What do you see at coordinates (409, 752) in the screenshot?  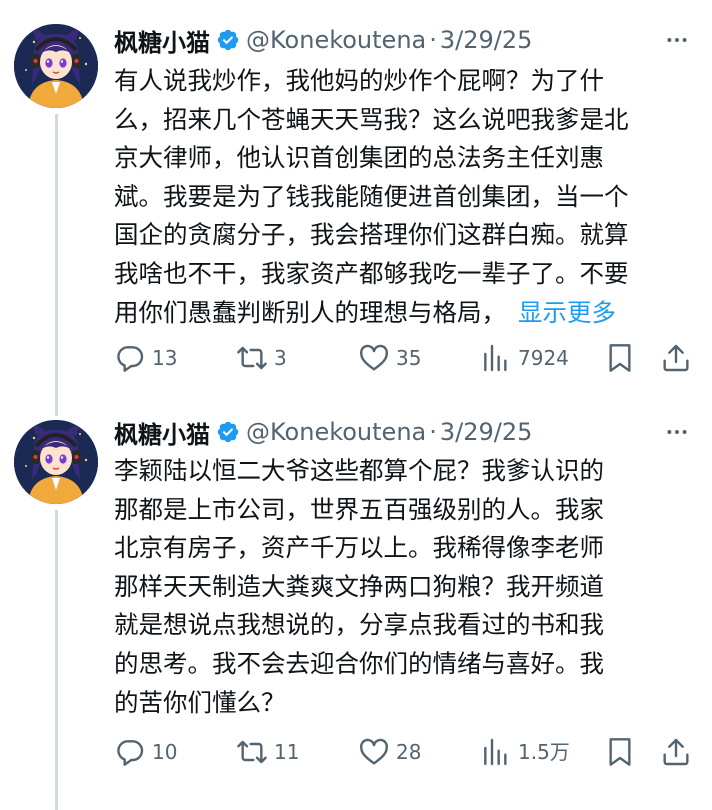 I see `like-count: 28` at bounding box center [409, 752].